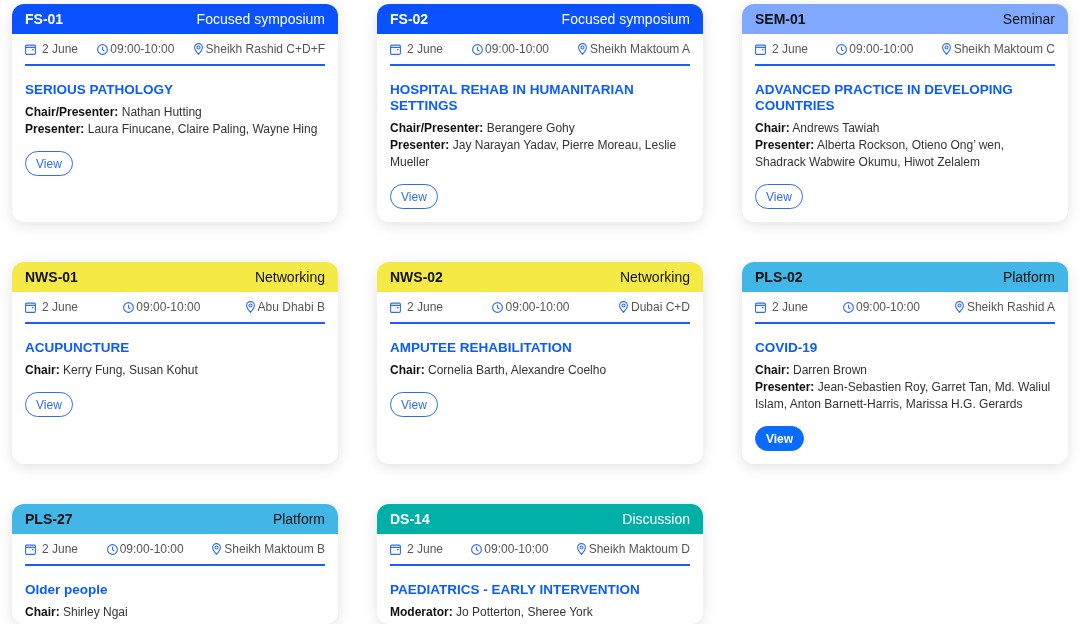 The height and width of the screenshot is (624, 1080). What do you see at coordinates (656, 519) in the screenshot?
I see `session-type: Discussion` at bounding box center [656, 519].